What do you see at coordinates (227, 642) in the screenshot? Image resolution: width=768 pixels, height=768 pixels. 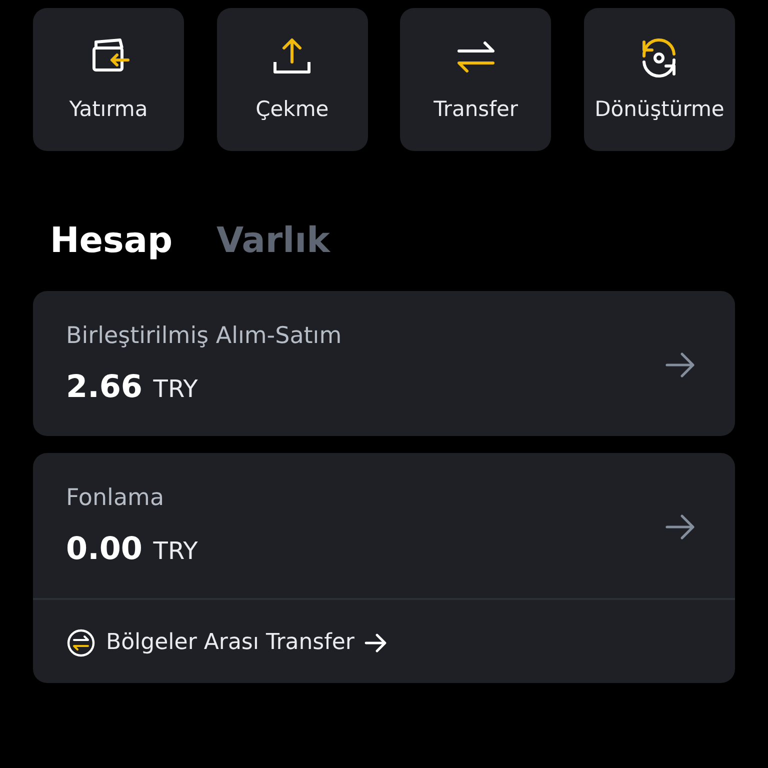 I see `transfer-link: Bölgeler Arası Transfer` at bounding box center [227, 642].